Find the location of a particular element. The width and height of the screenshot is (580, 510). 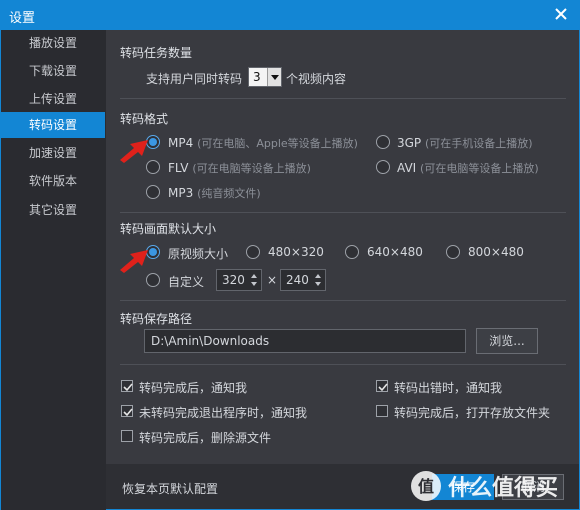

size-times-sign: × is located at coordinates (272, 280).